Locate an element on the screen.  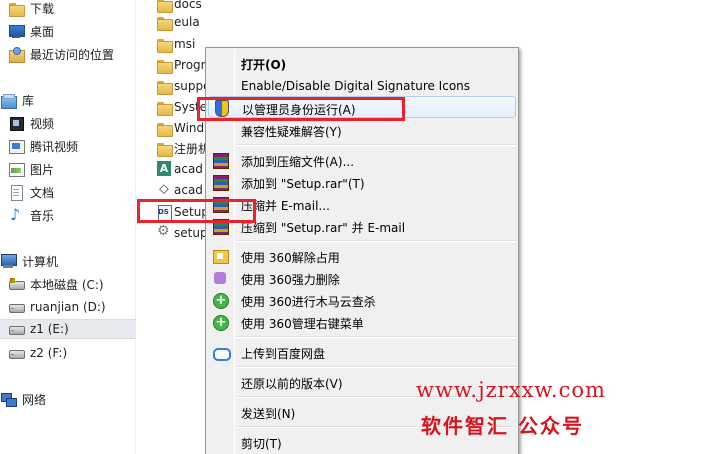
menu-item-360-force-delete: 使用 360强力删除 is located at coordinates (362, 278).